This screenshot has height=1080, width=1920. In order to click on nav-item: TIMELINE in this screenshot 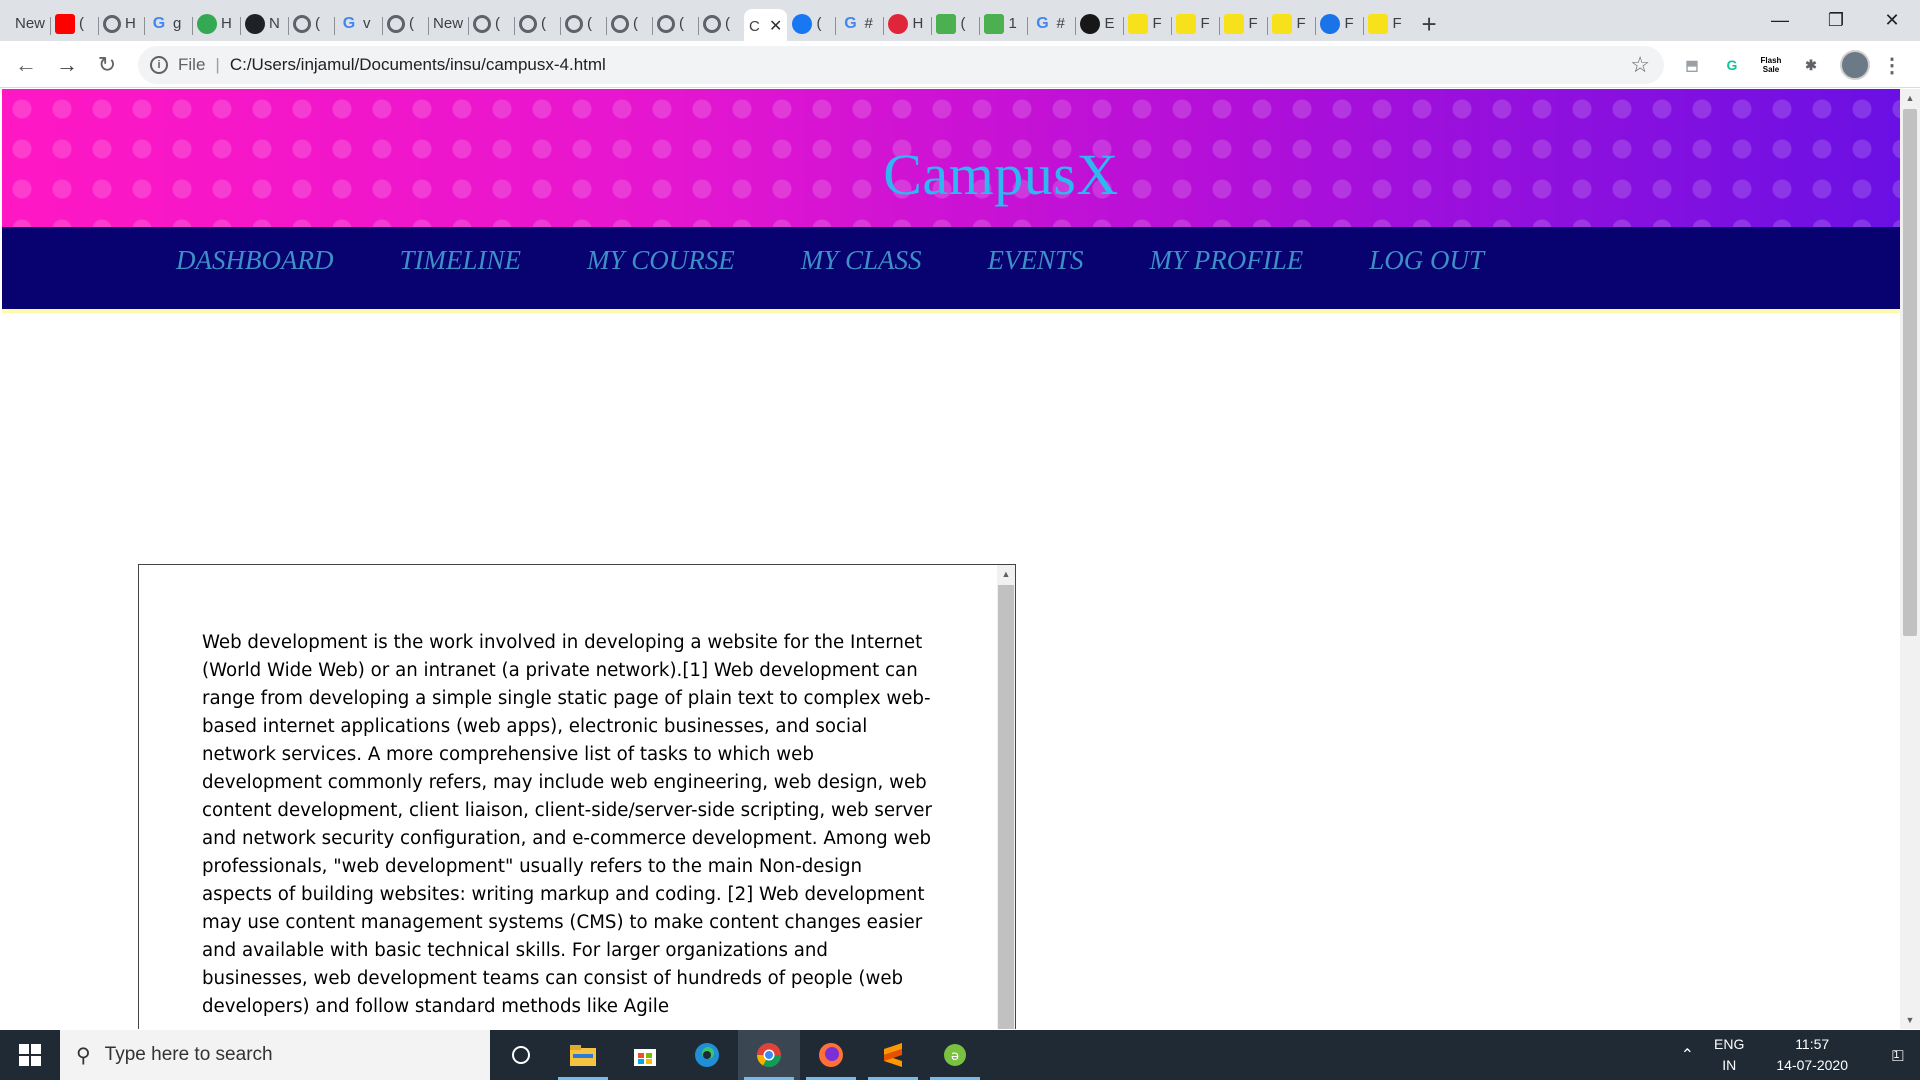, I will do `click(460, 260)`.